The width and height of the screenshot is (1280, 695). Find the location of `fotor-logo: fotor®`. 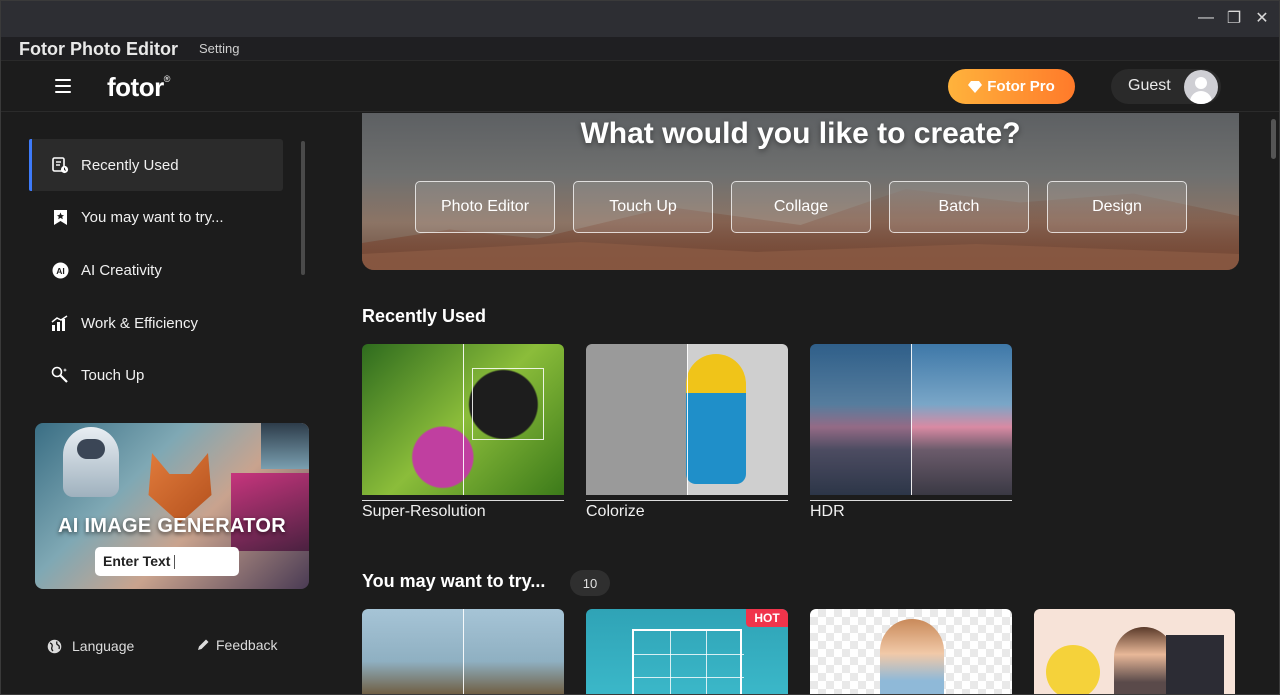

fotor-logo: fotor® is located at coordinates (138, 87).